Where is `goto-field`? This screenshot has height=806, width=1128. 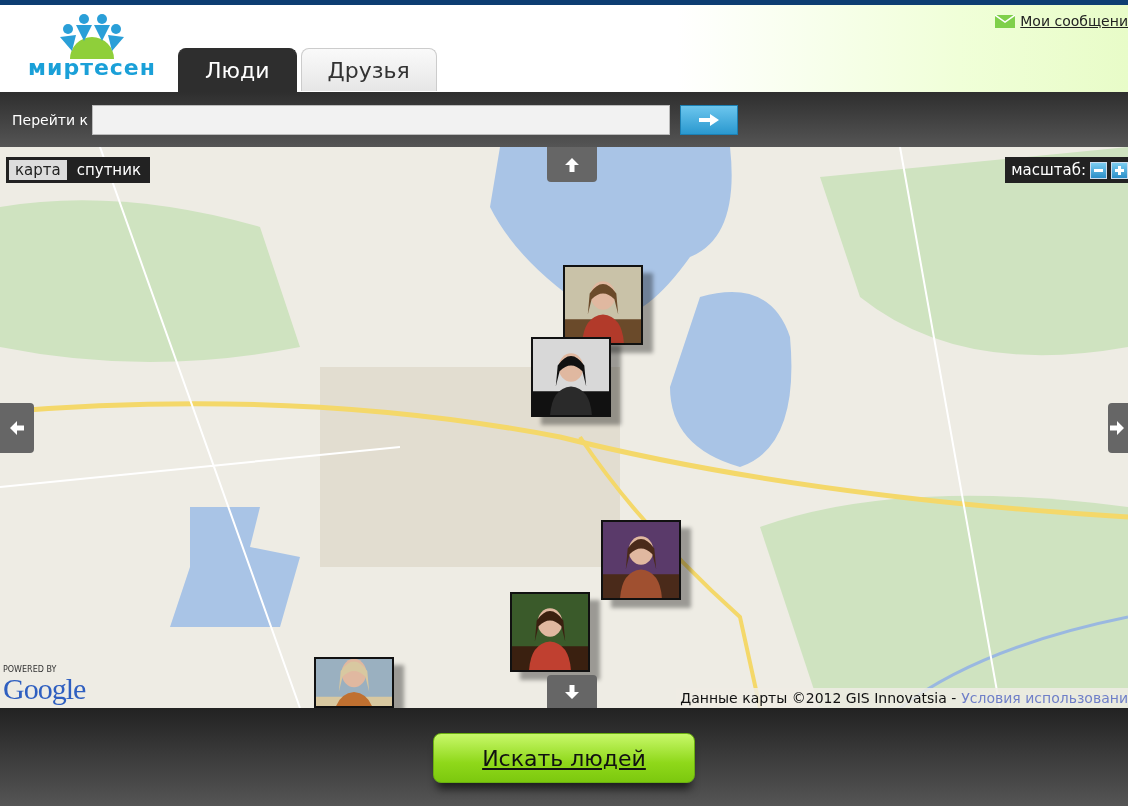 goto-field is located at coordinates (380, 119).